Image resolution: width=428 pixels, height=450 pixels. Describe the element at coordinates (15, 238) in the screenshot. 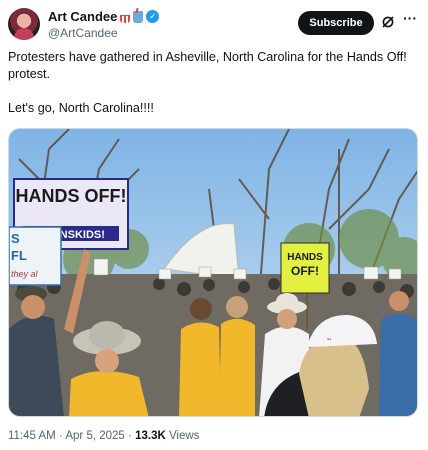

I see `sign-left-line-1: S` at that location.